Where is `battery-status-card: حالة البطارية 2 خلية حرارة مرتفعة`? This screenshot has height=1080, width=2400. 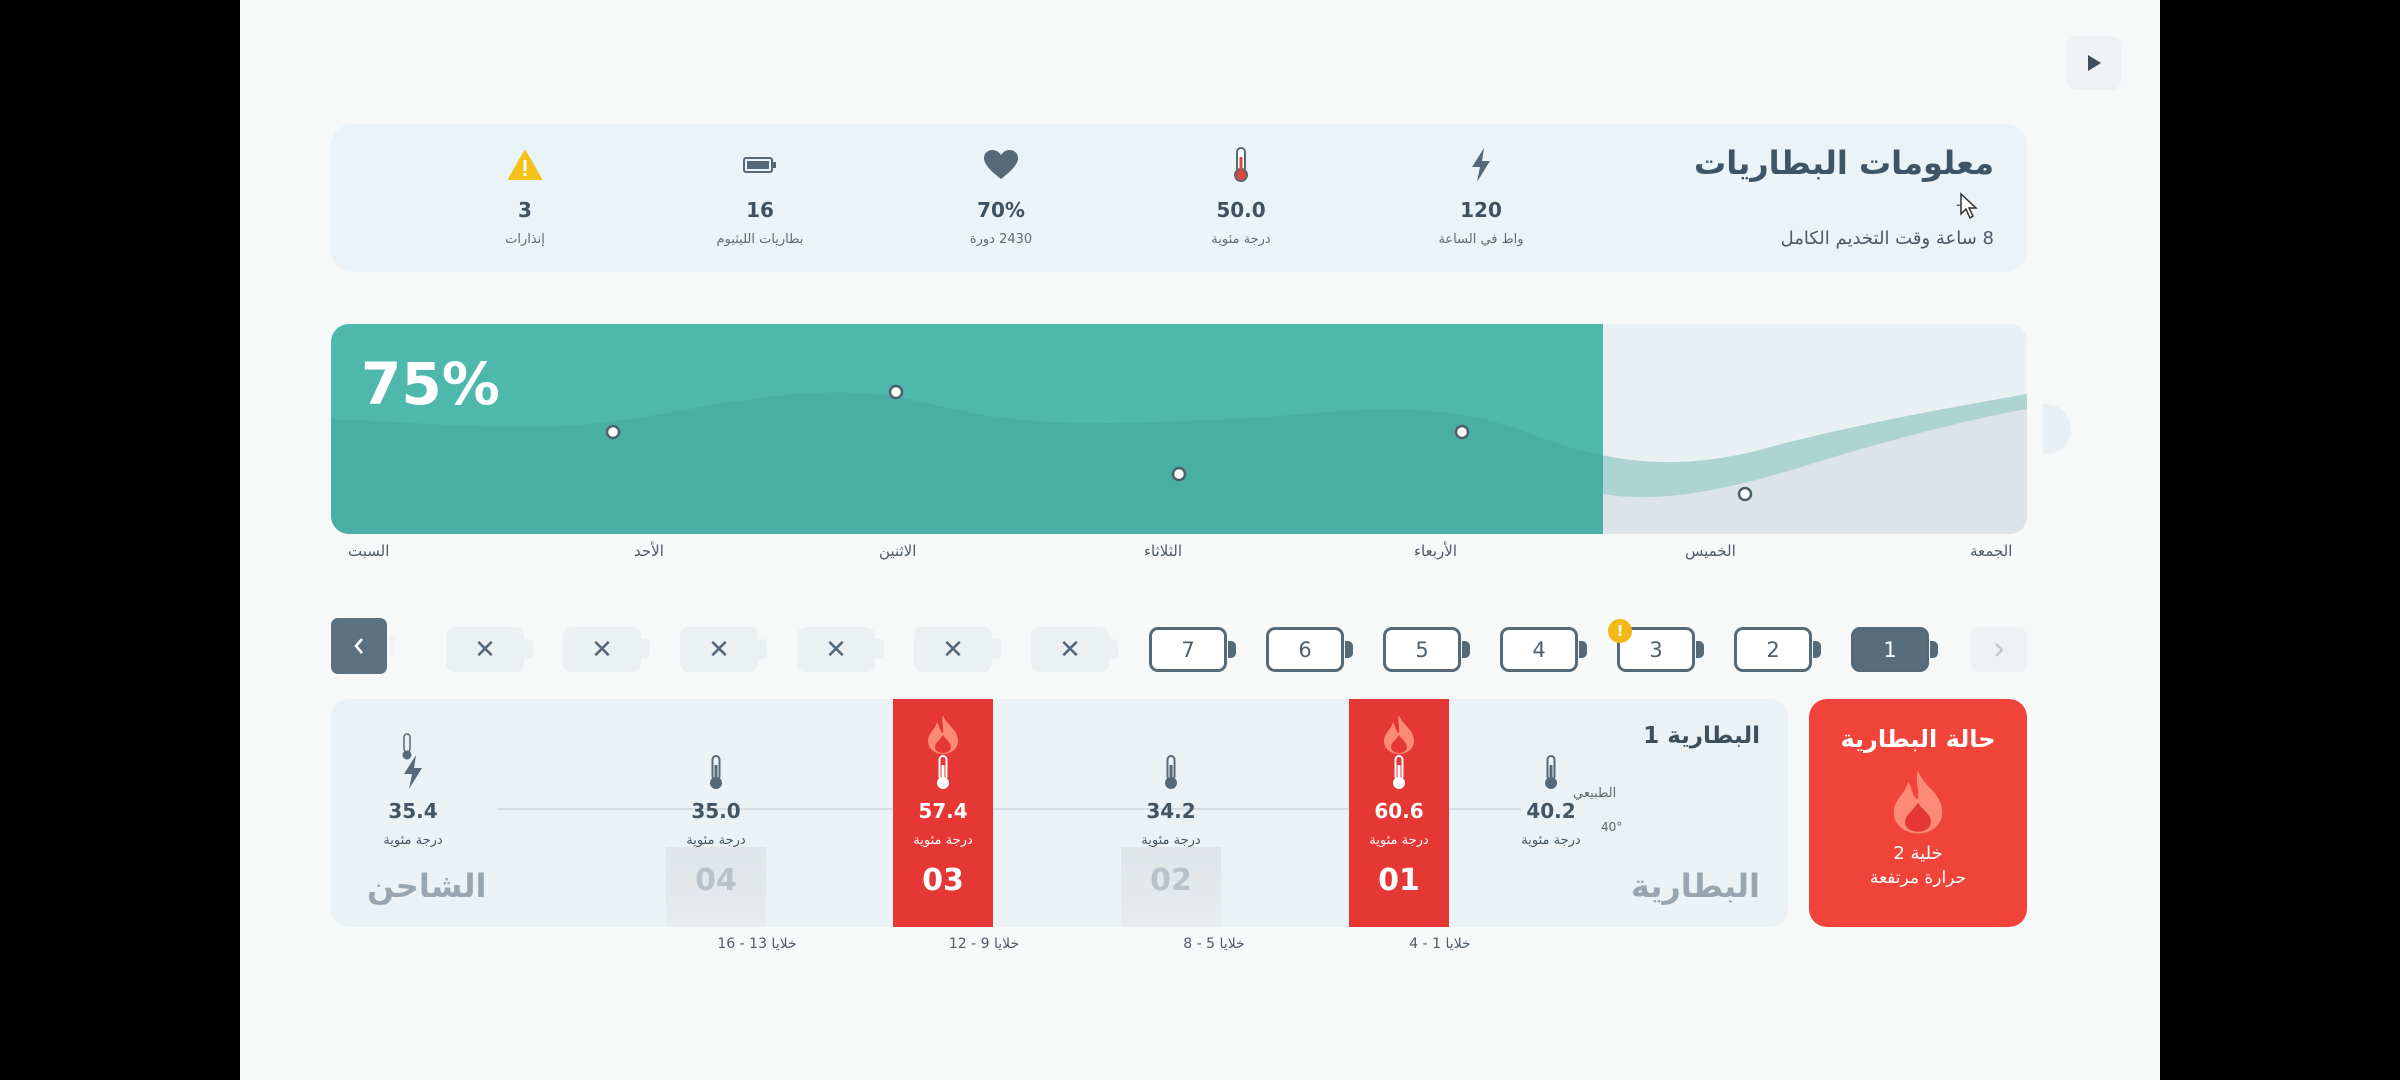 battery-status-card: حالة البطارية 2 خلية حرارة مرتفعة is located at coordinates (1918, 813).